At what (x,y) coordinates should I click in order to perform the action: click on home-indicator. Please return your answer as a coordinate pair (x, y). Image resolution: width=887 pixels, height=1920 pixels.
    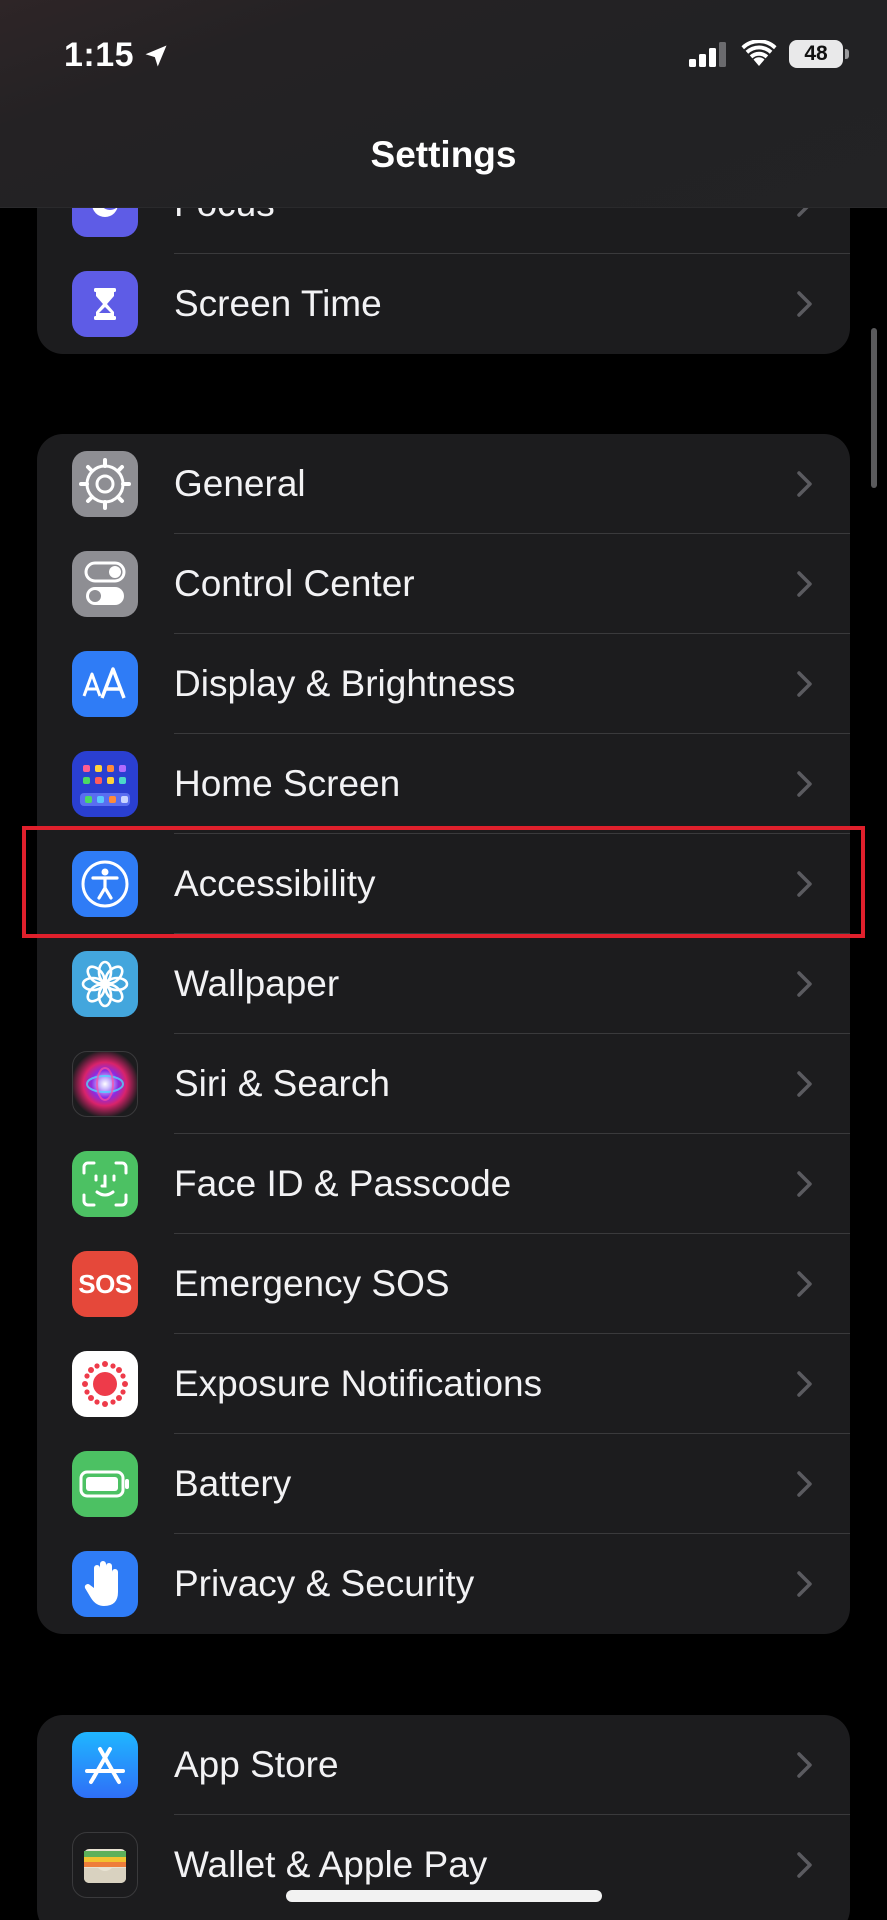
    Looking at the image, I should click on (444, 1896).